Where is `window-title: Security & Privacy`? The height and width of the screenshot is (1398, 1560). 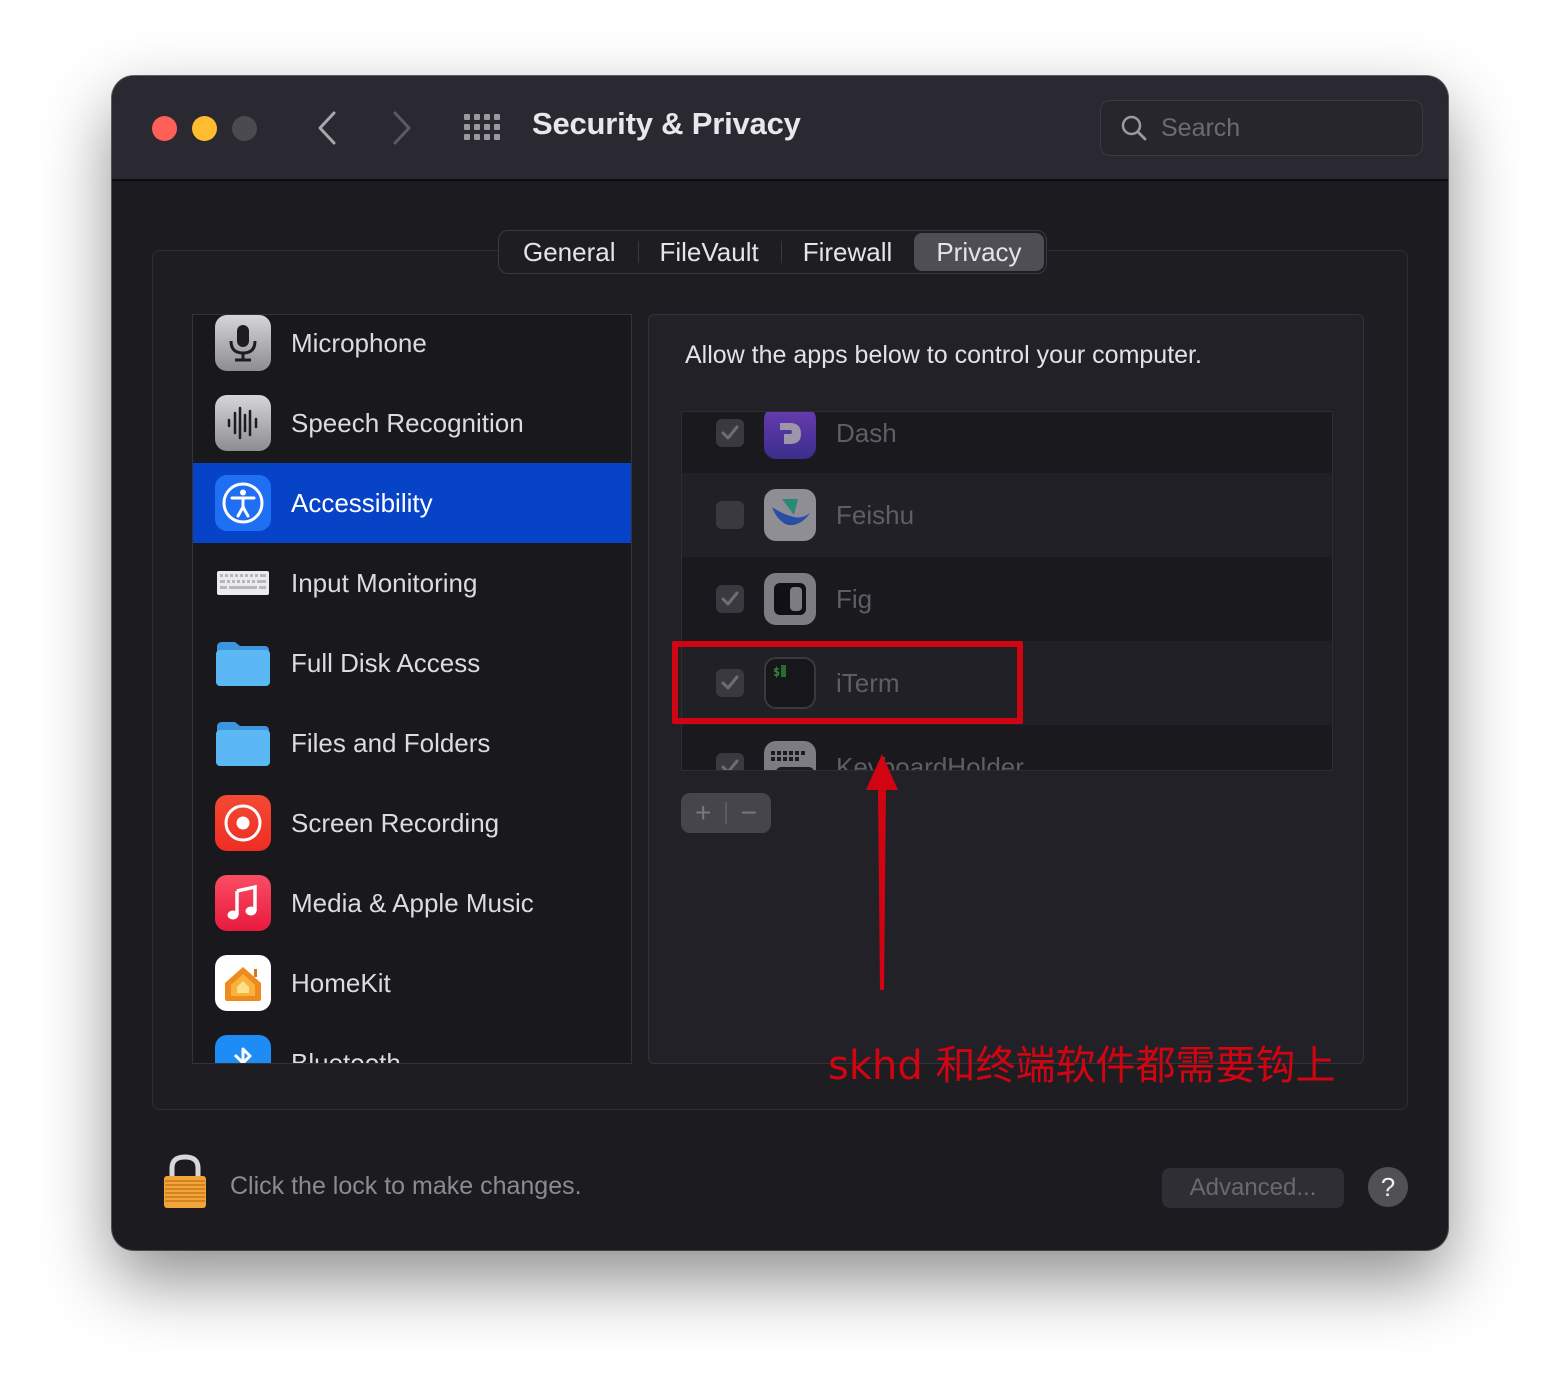 window-title: Security & Privacy is located at coordinates (666, 123).